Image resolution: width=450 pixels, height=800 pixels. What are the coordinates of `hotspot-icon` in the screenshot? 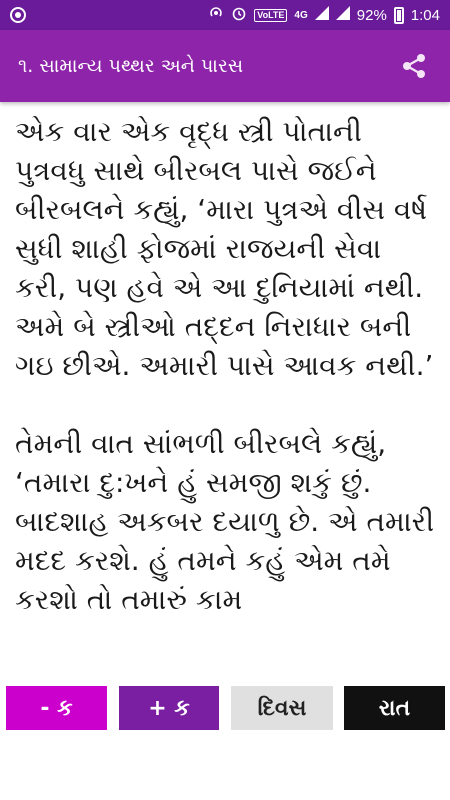 It's located at (216, 15).